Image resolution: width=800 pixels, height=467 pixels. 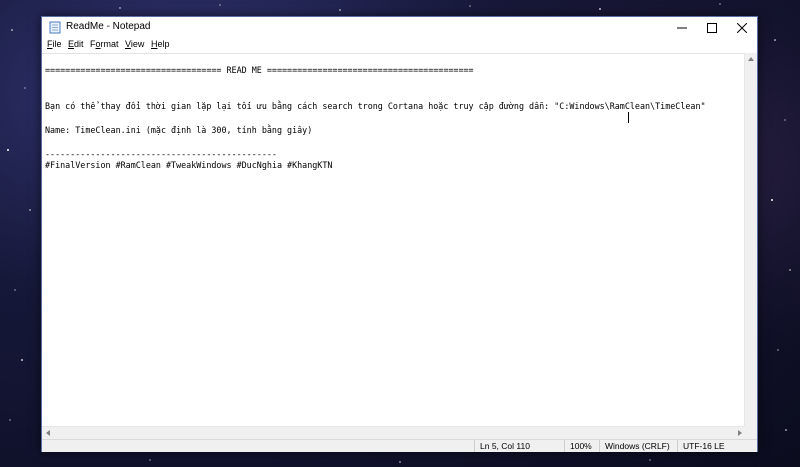 I want to click on notepad-icon, so click(x=55, y=27).